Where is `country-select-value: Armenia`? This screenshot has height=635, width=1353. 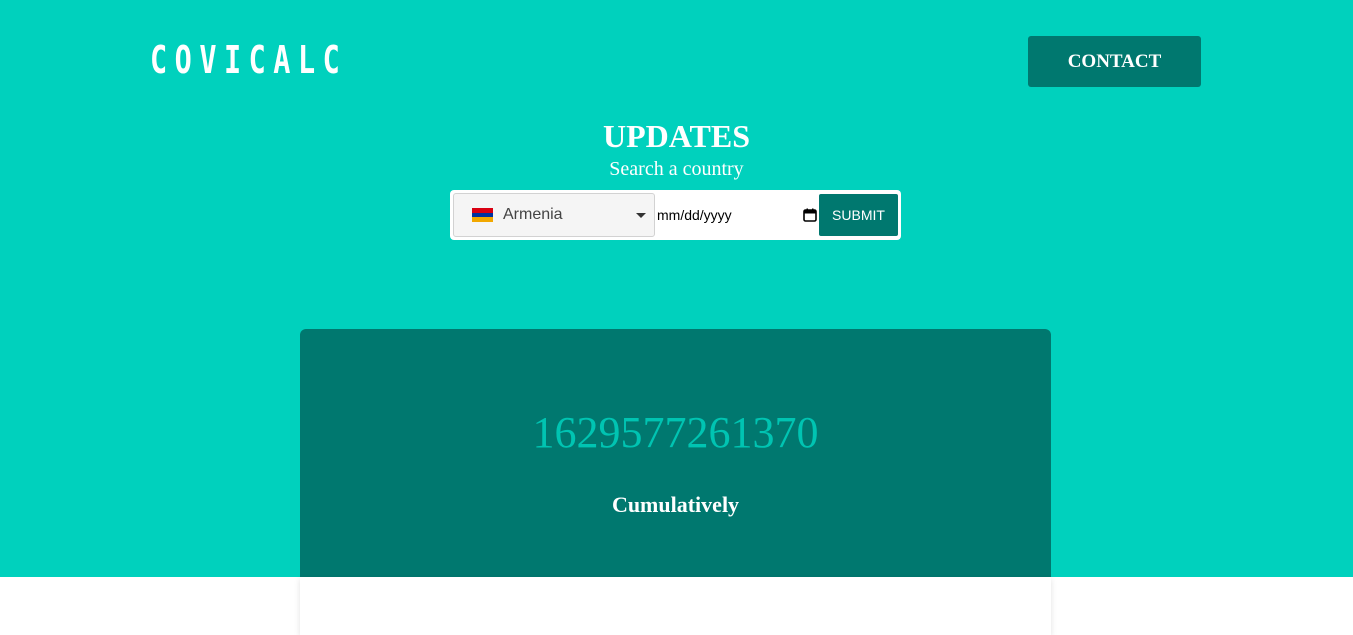 country-select-value: Armenia is located at coordinates (533, 214).